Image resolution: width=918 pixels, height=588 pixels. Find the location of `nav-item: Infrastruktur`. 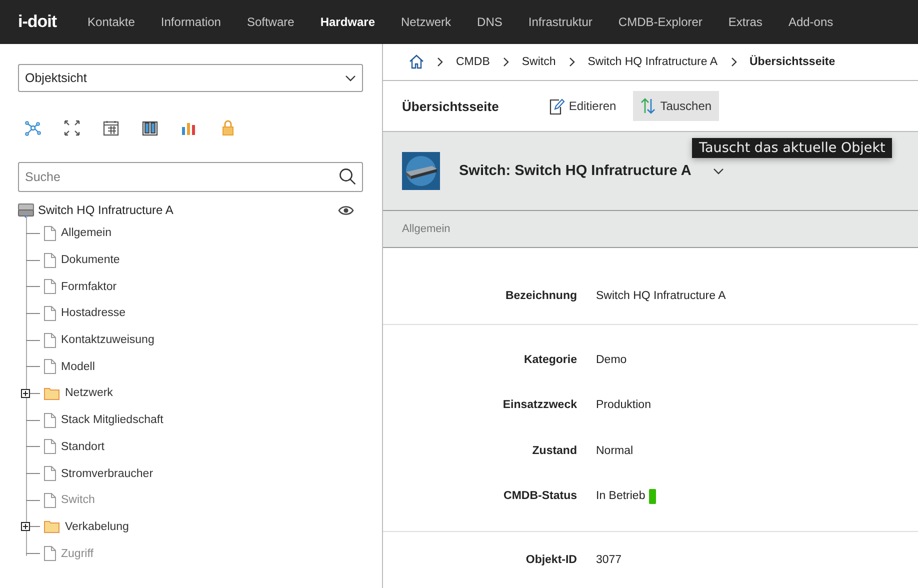

nav-item: Infrastruktur is located at coordinates (560, 22).